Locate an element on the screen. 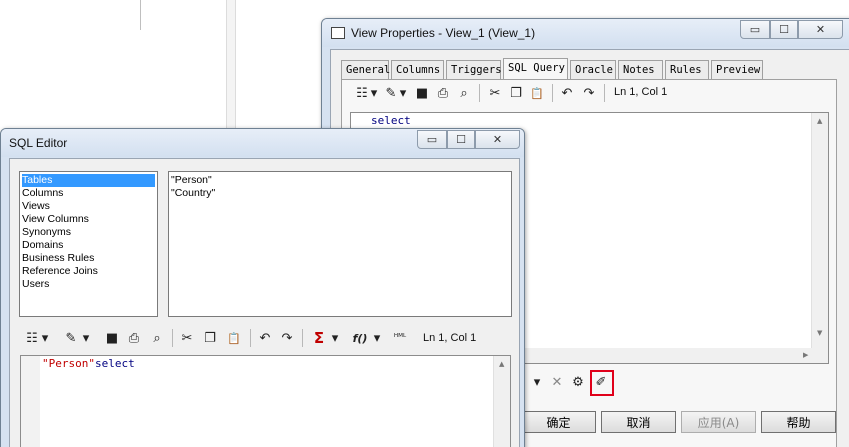 This screenshot has height=447, width=849. line-gutter is located at coordinates (30, 401).